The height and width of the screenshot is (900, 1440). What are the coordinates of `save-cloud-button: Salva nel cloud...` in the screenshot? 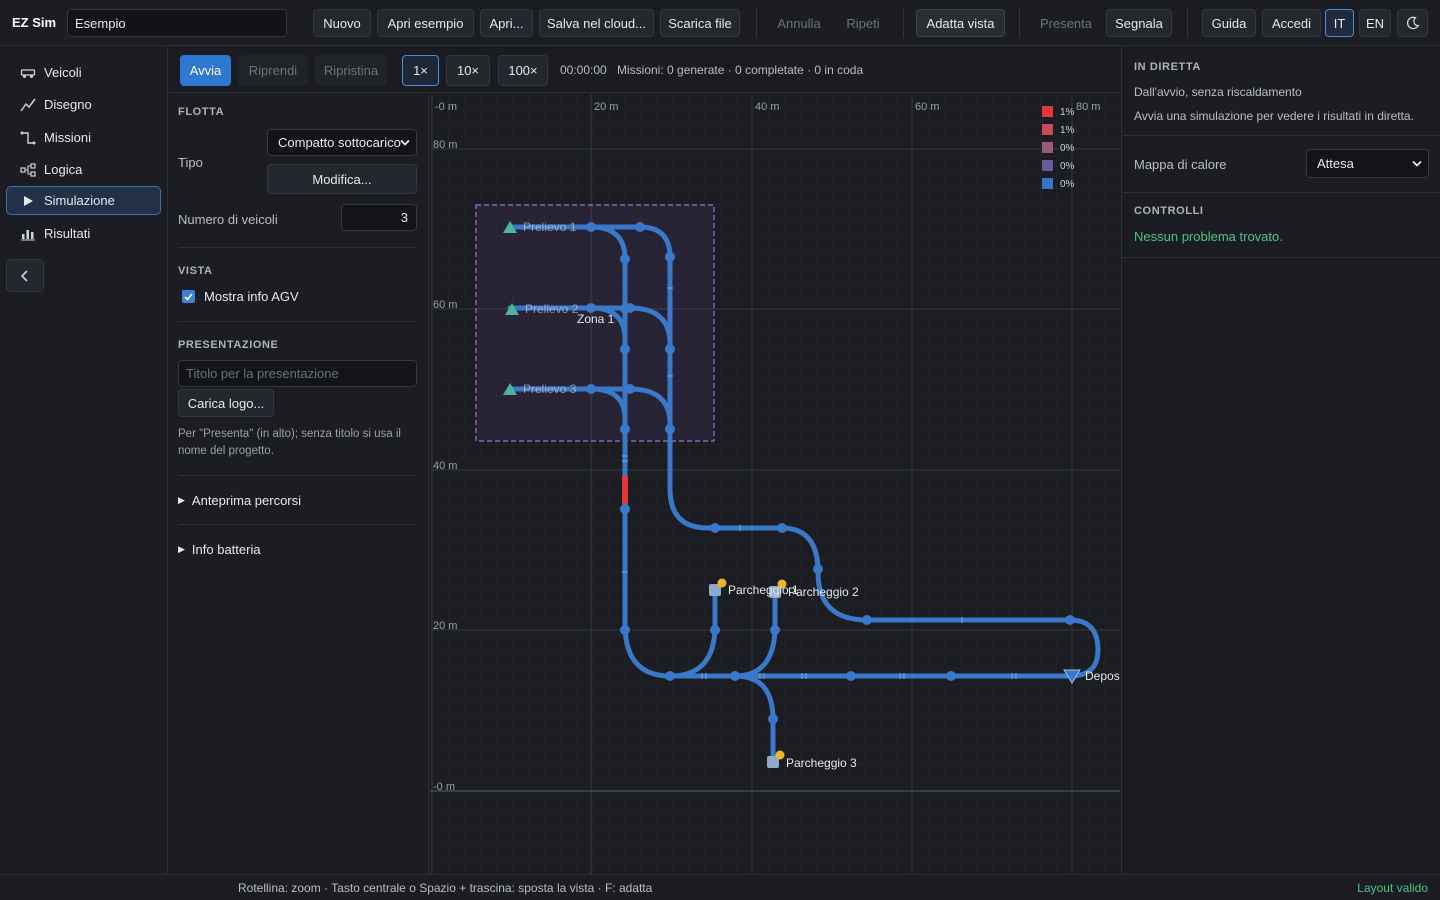 It's located at (596, 23).